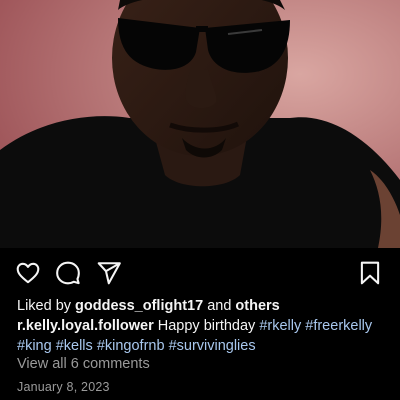 This screenshot has height=400, width=400. What do you see at coordinates (257, 306) in the screenshot?
I see `liked-by-others: others` at bounding box center [257, 306].